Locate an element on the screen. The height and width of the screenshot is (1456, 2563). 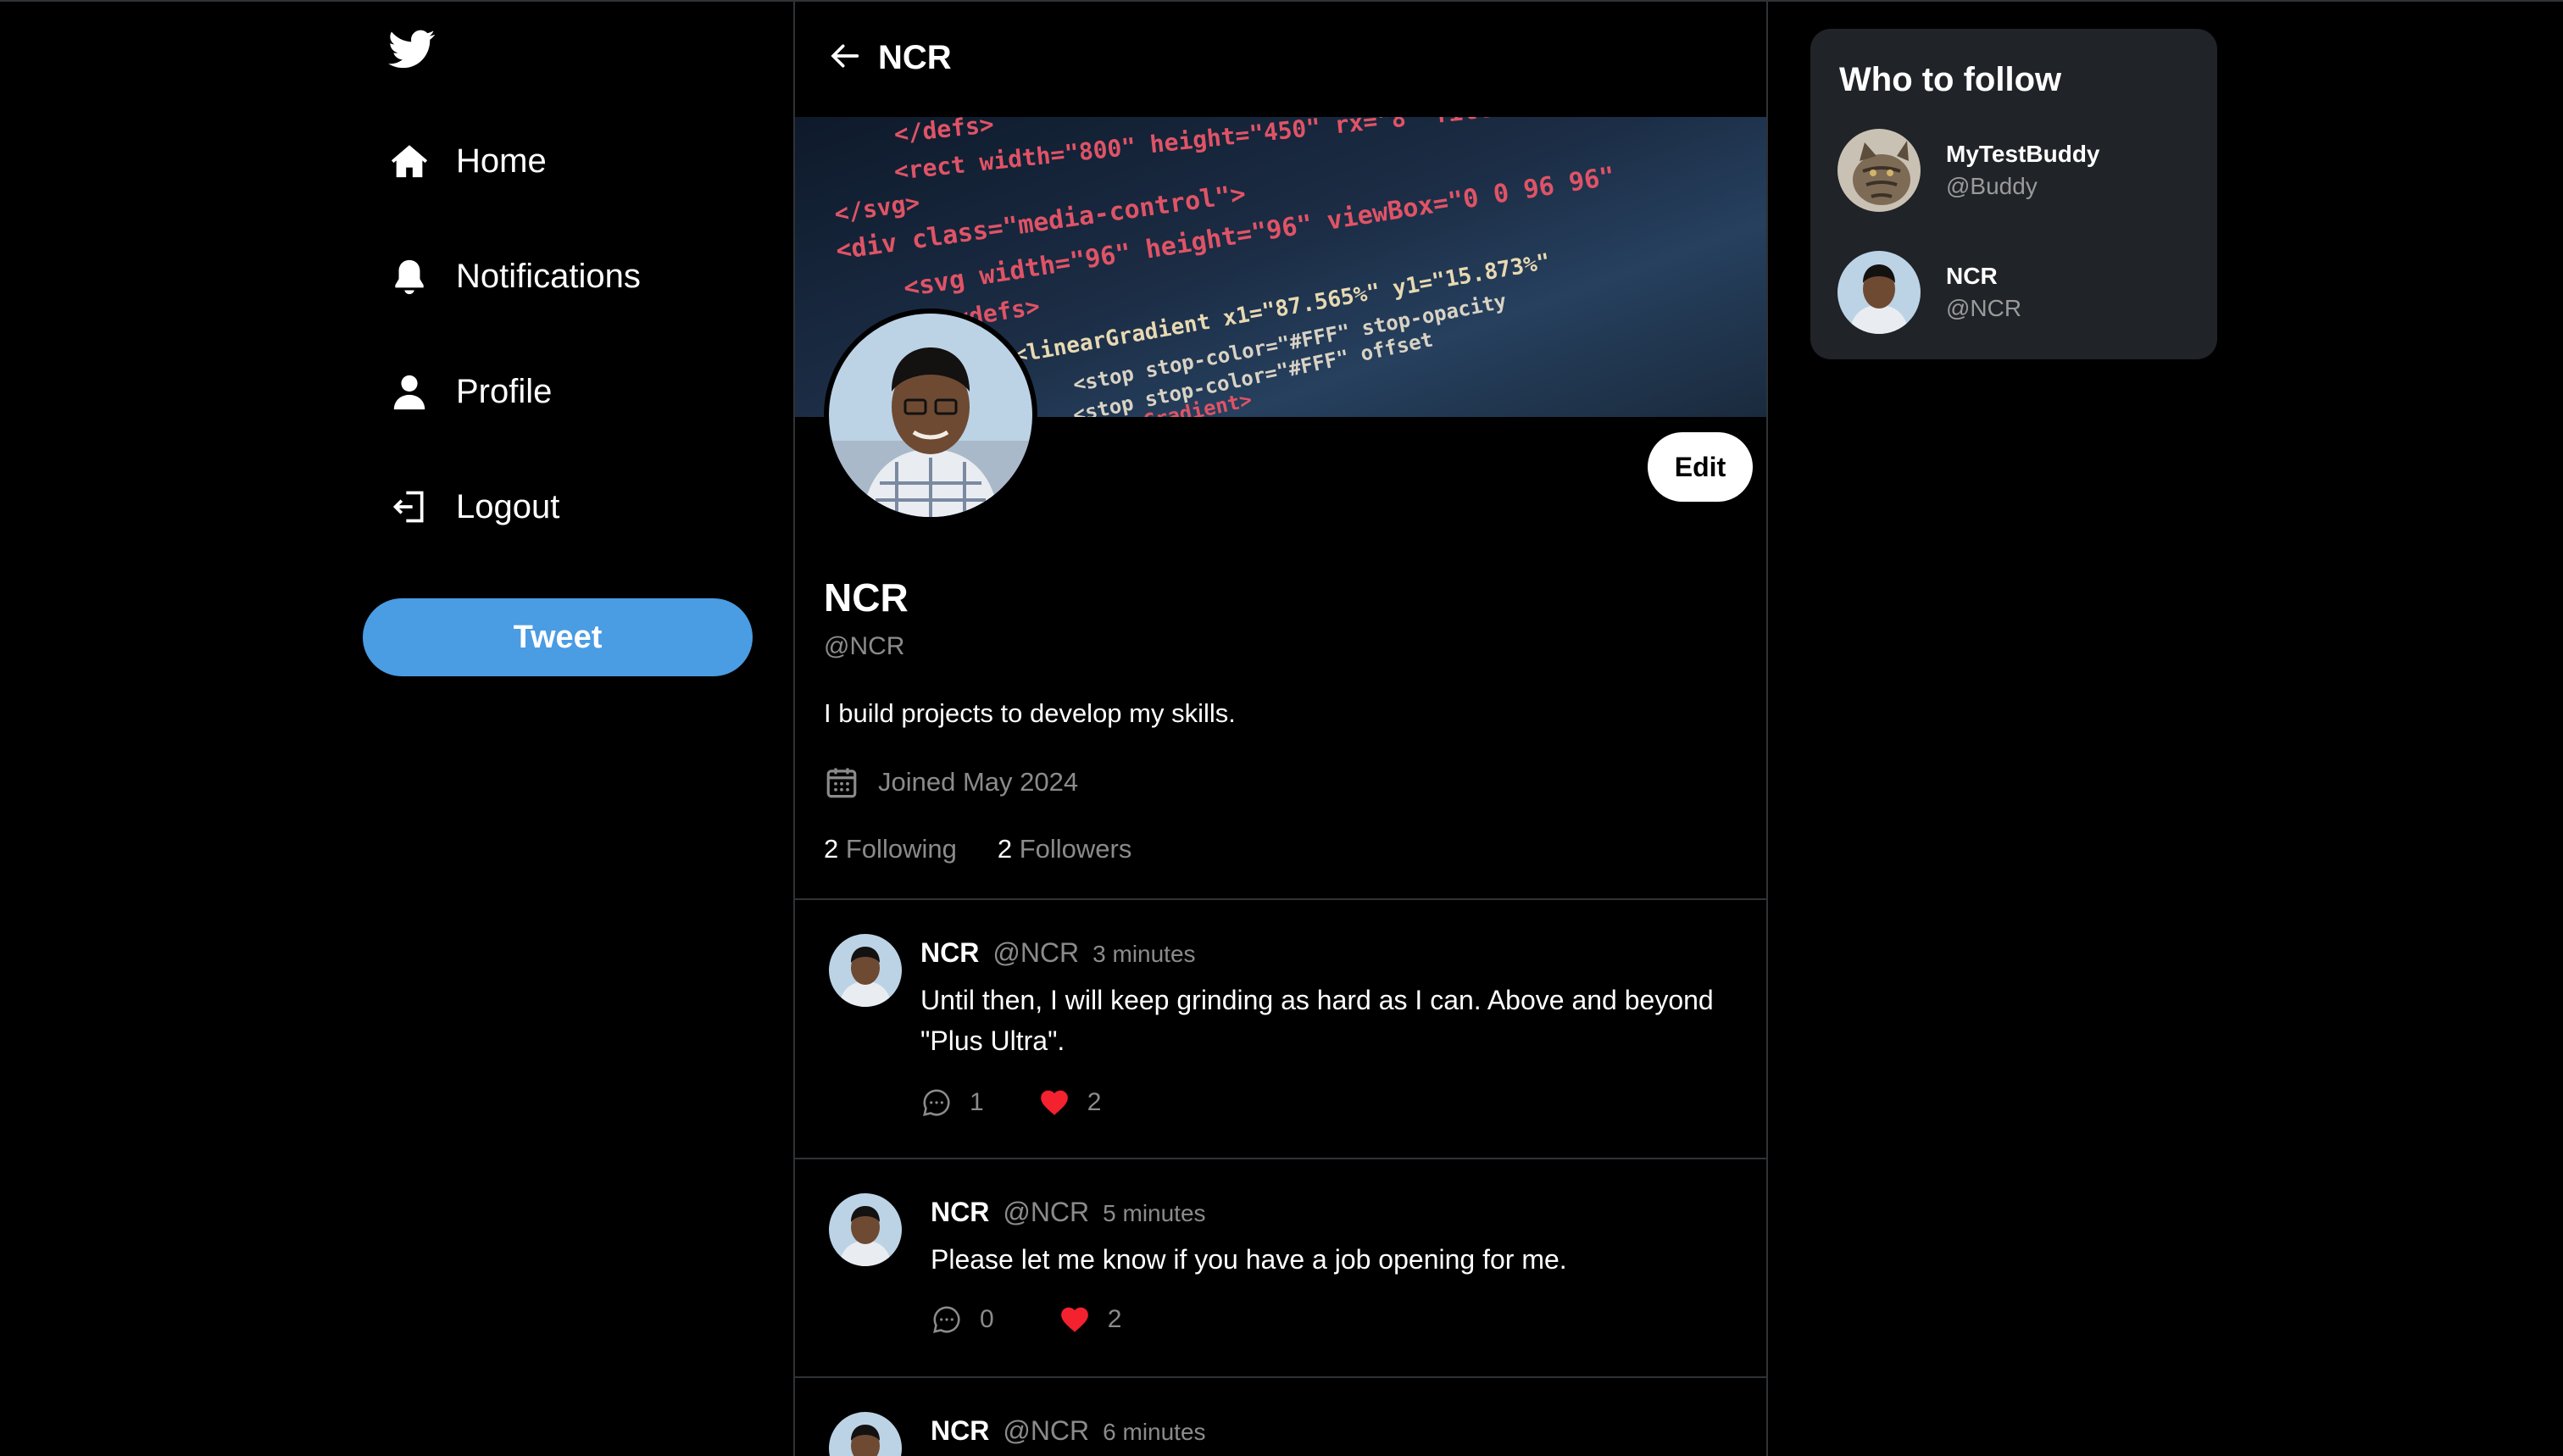
suggested-user: NCR @NCR is located at coordinates (1929, 292).